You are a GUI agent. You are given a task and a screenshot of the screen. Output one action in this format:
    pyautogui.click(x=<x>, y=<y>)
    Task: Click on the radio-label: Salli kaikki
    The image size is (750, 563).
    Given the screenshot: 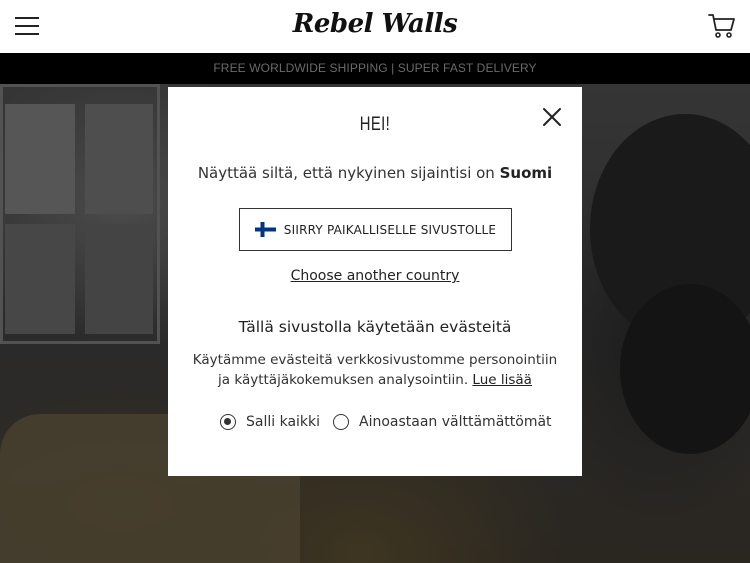 What is the action you would take?
    pyautogui.click(x=283, y=422)
    